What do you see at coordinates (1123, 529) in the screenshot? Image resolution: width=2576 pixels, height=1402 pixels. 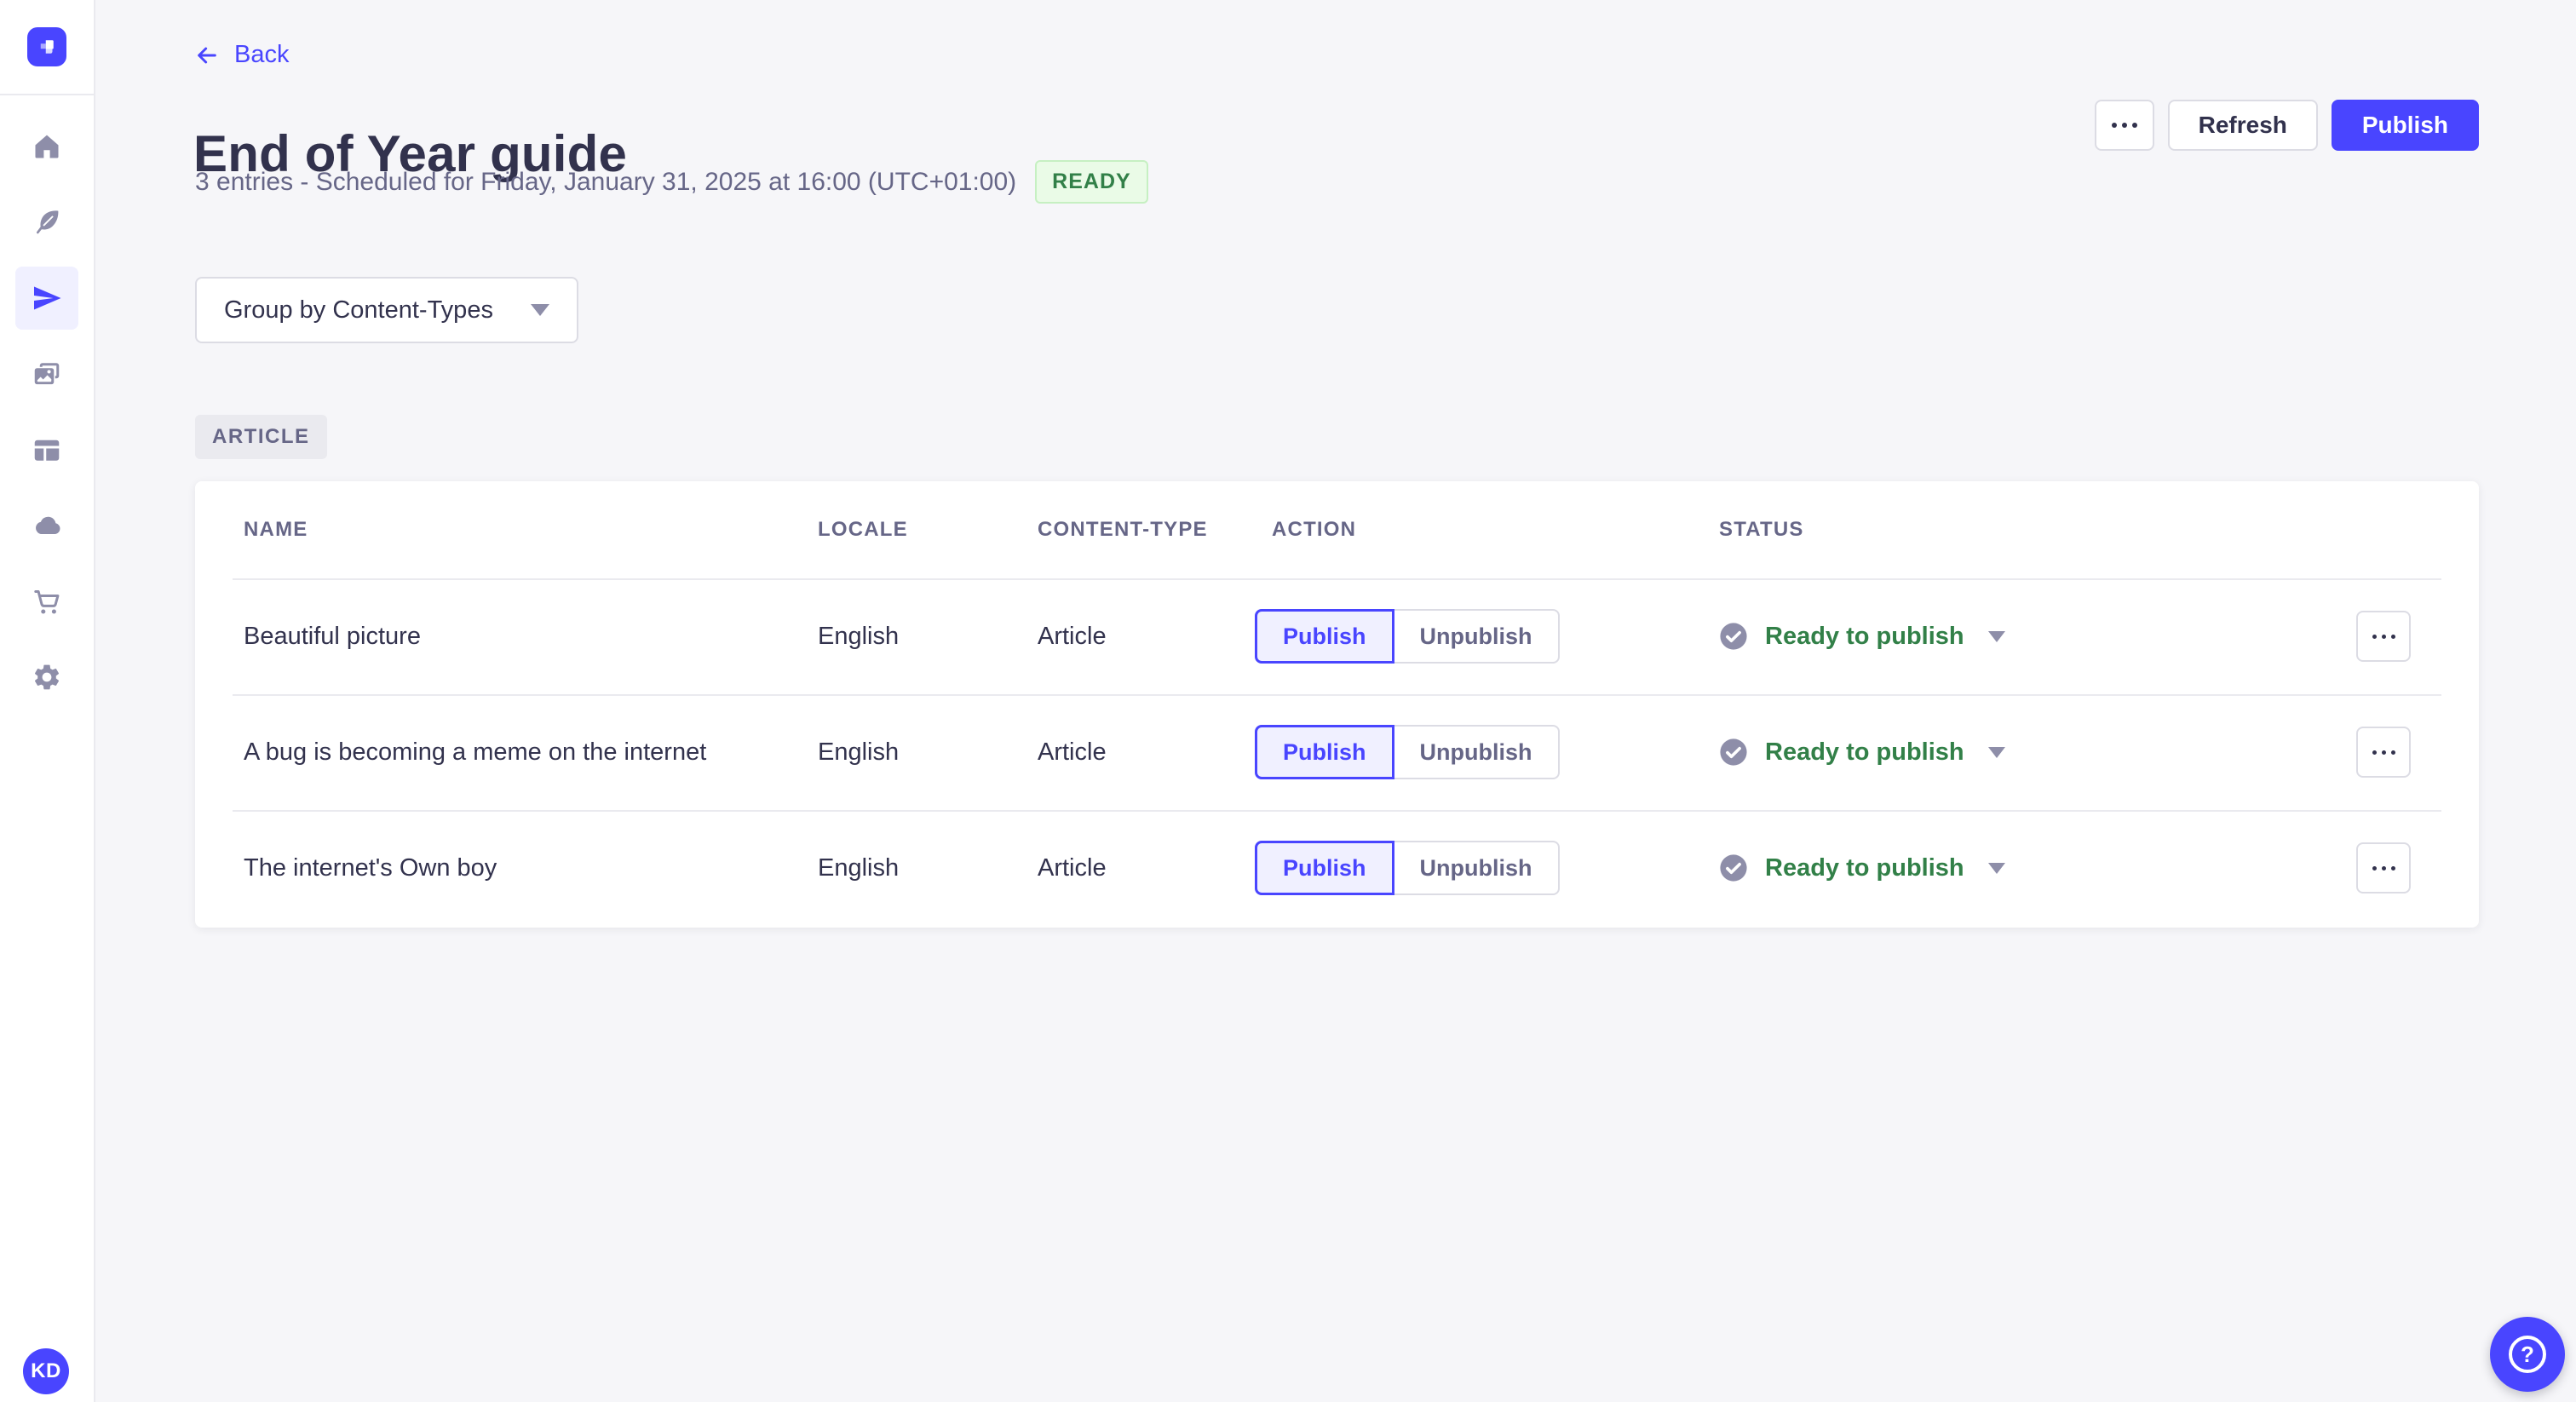 I see `column-header-content-type: CONTENT-TYPE` at bounding box center [1123, 529].